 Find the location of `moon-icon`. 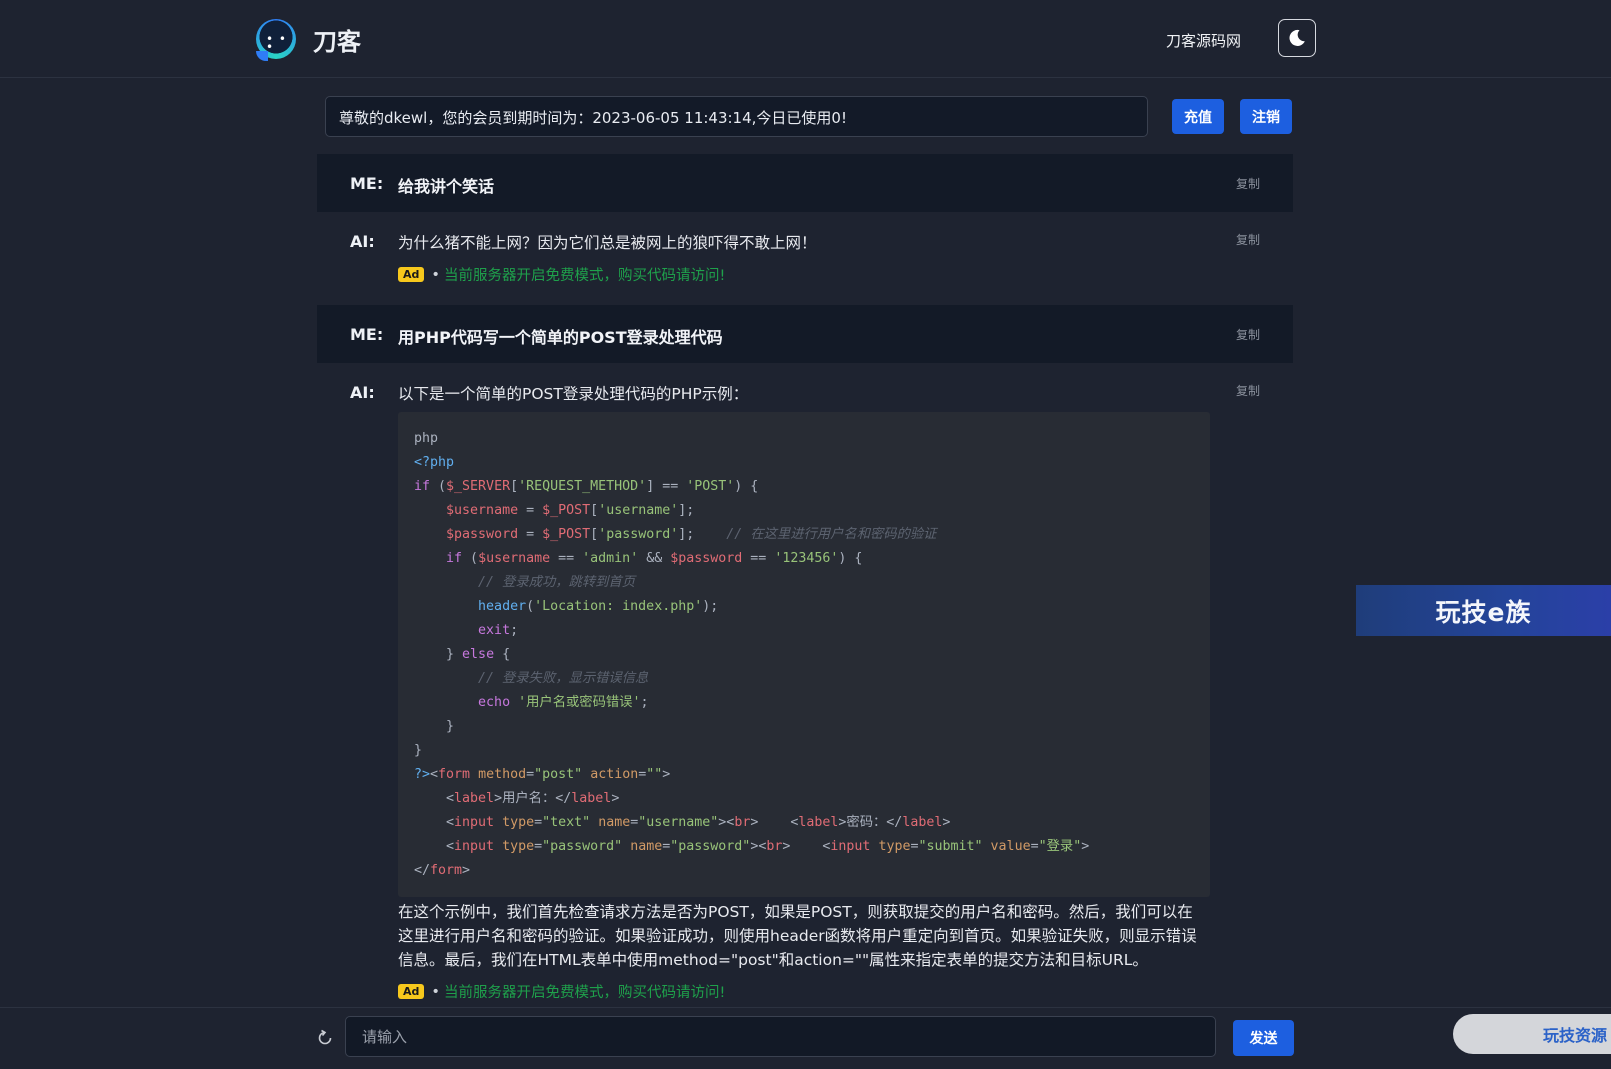

moon-icon is located at coordinates (1297, 37).